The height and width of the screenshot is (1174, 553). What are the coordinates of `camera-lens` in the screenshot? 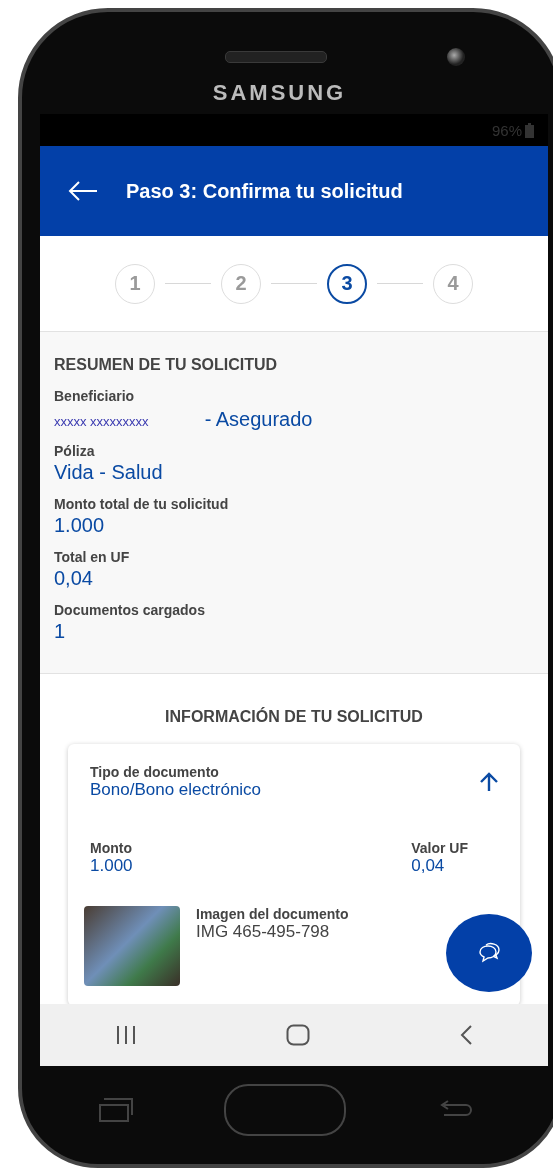 It's located at (455, 57).